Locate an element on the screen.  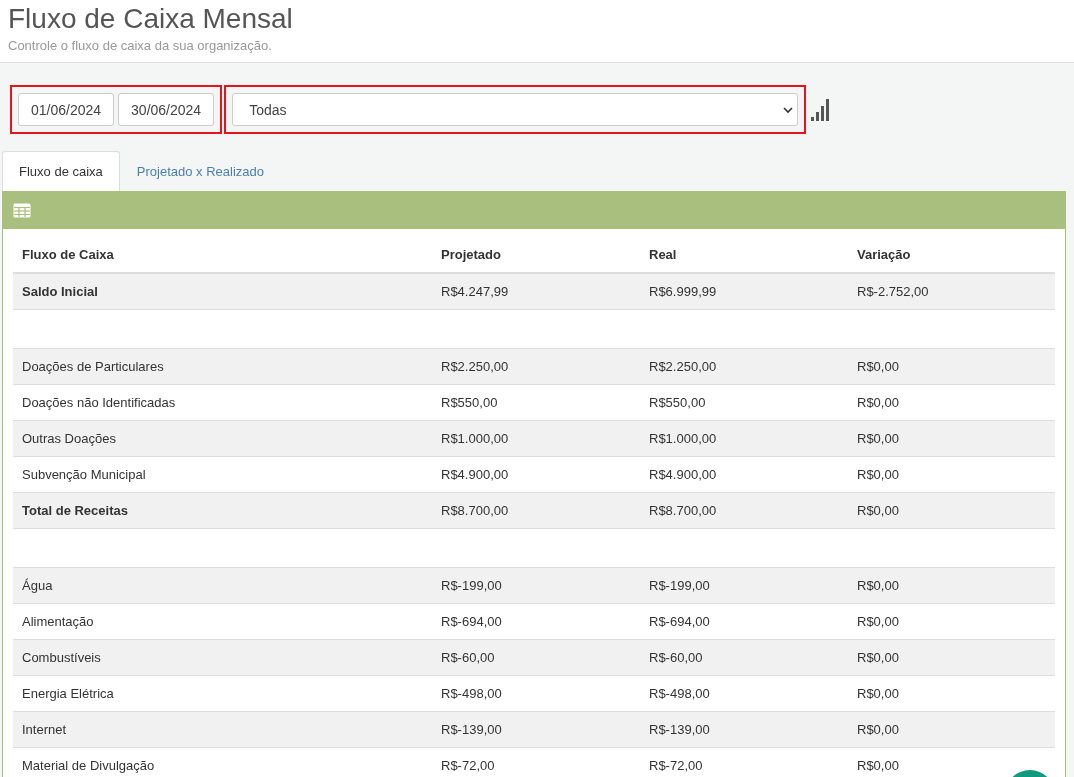
end-date-field: 30/06/2024 is located at coordinates (166, 109).